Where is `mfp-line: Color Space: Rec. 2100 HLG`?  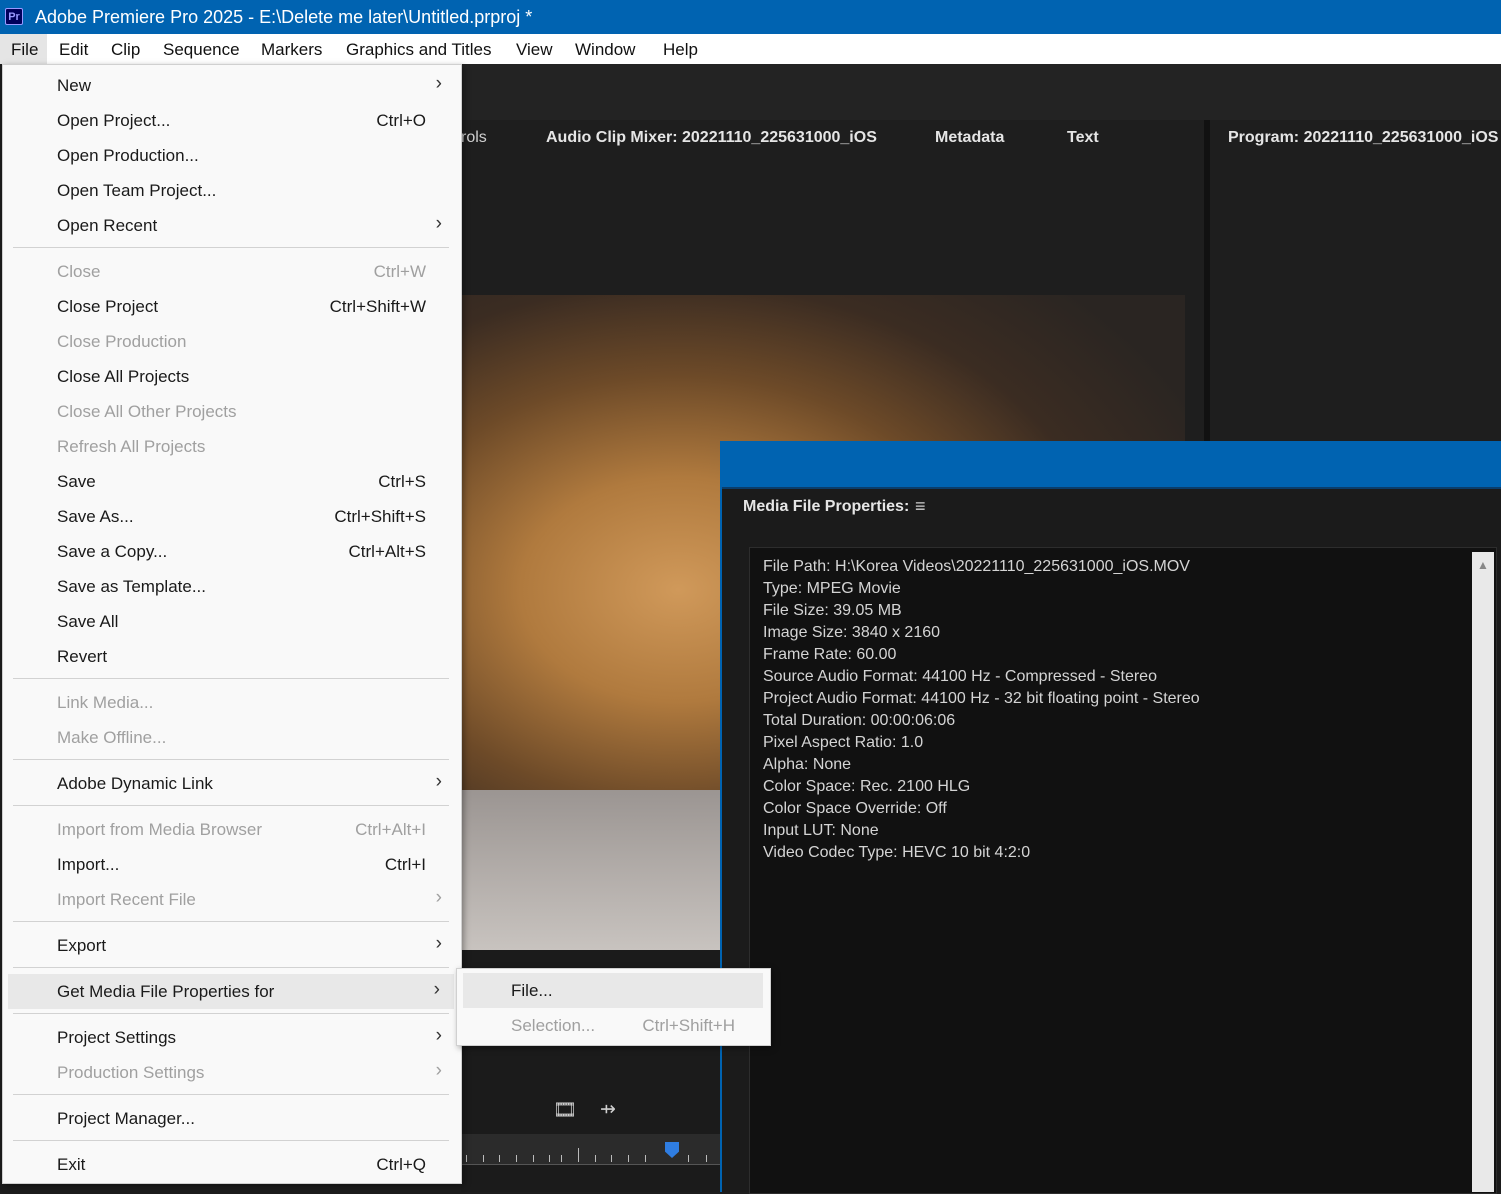
mfp-line: Color Space: Rec. 2100 HLG is located at coordinates (867, 786).